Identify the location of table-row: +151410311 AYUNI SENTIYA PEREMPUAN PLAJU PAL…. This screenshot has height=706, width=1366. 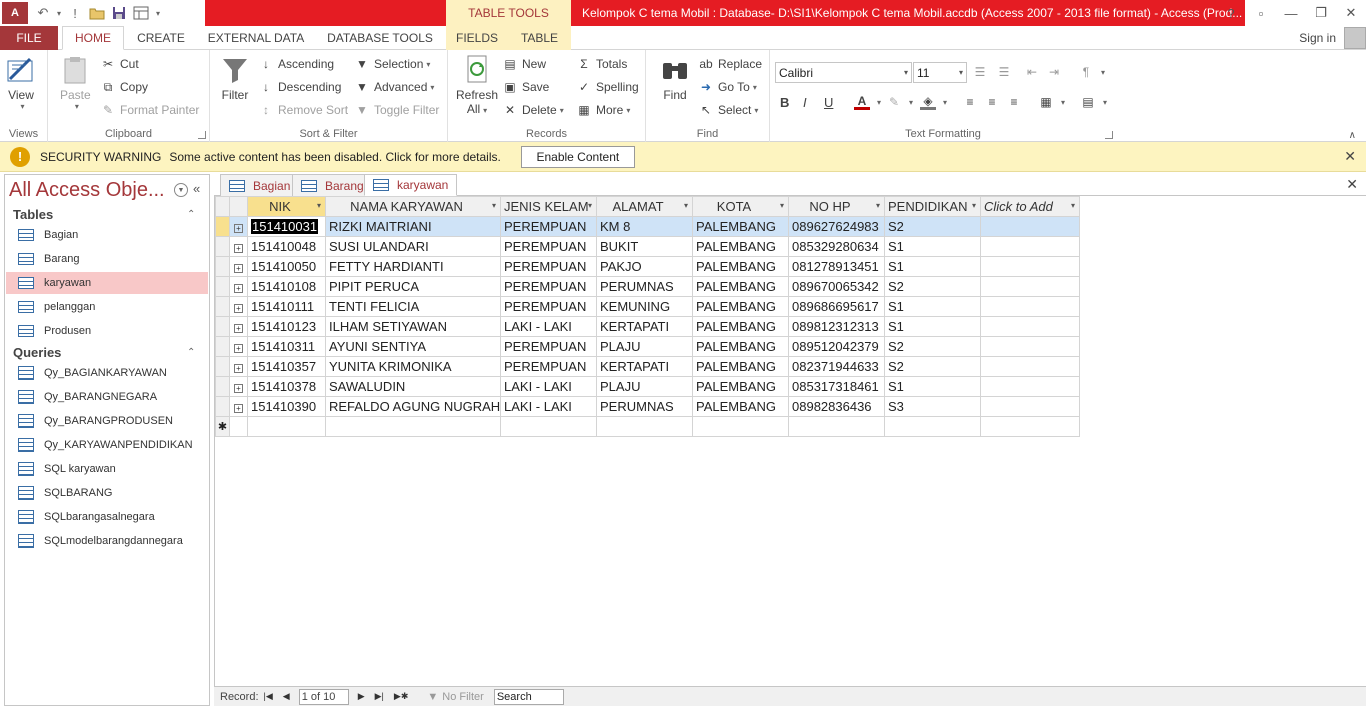
(647, 346).